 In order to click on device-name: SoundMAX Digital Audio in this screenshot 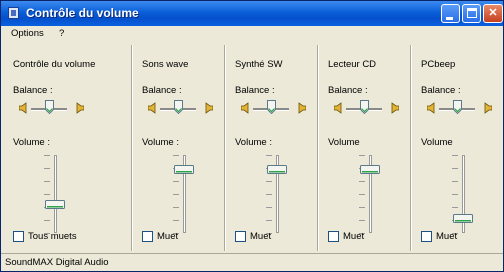, I will do `click(57, 262)`.